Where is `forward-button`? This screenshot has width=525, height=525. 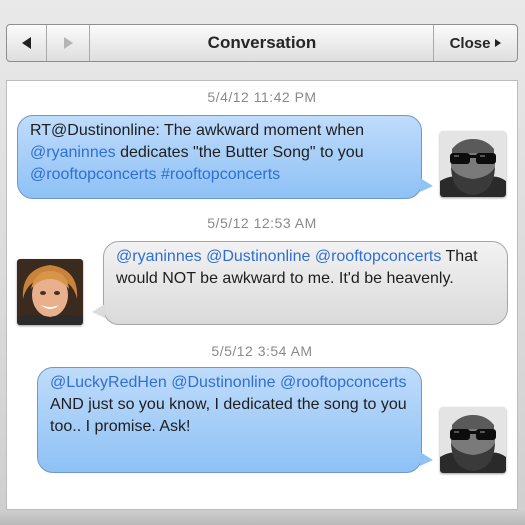
forward-button is located at coordinates (69, 43).